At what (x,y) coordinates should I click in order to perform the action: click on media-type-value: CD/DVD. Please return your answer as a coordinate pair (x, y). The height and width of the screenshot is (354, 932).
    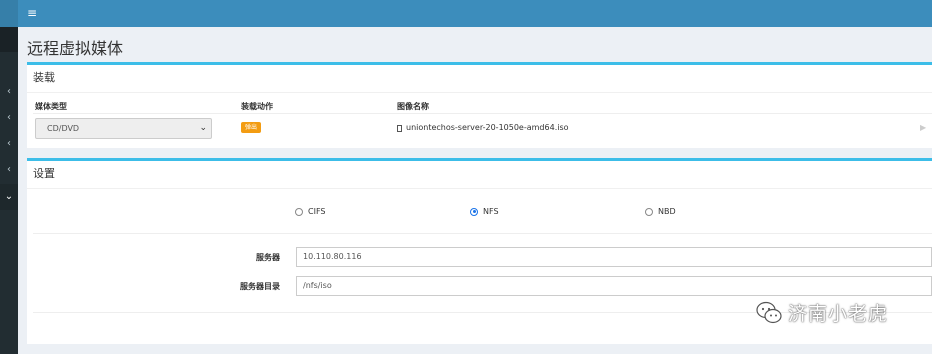
    Looking at the image, I should click on (63, 128).